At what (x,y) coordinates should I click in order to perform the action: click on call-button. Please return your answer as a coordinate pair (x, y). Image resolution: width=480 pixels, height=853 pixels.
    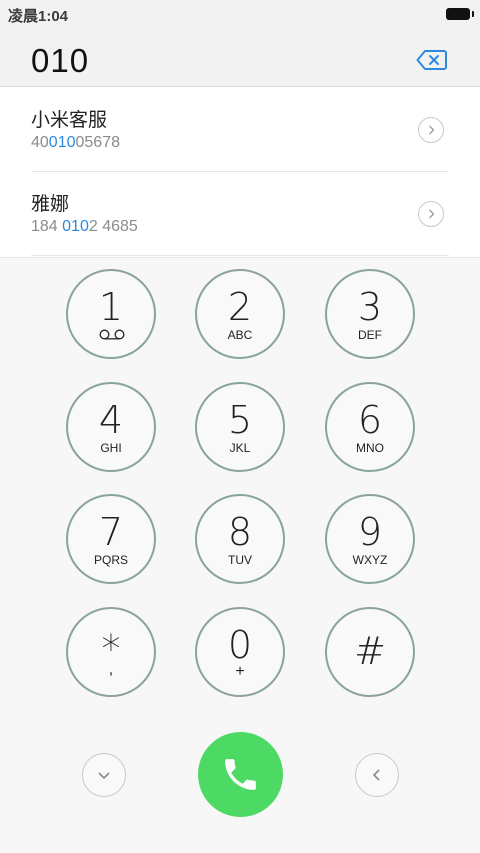
    Looking at the image, I should click on (240, 774).